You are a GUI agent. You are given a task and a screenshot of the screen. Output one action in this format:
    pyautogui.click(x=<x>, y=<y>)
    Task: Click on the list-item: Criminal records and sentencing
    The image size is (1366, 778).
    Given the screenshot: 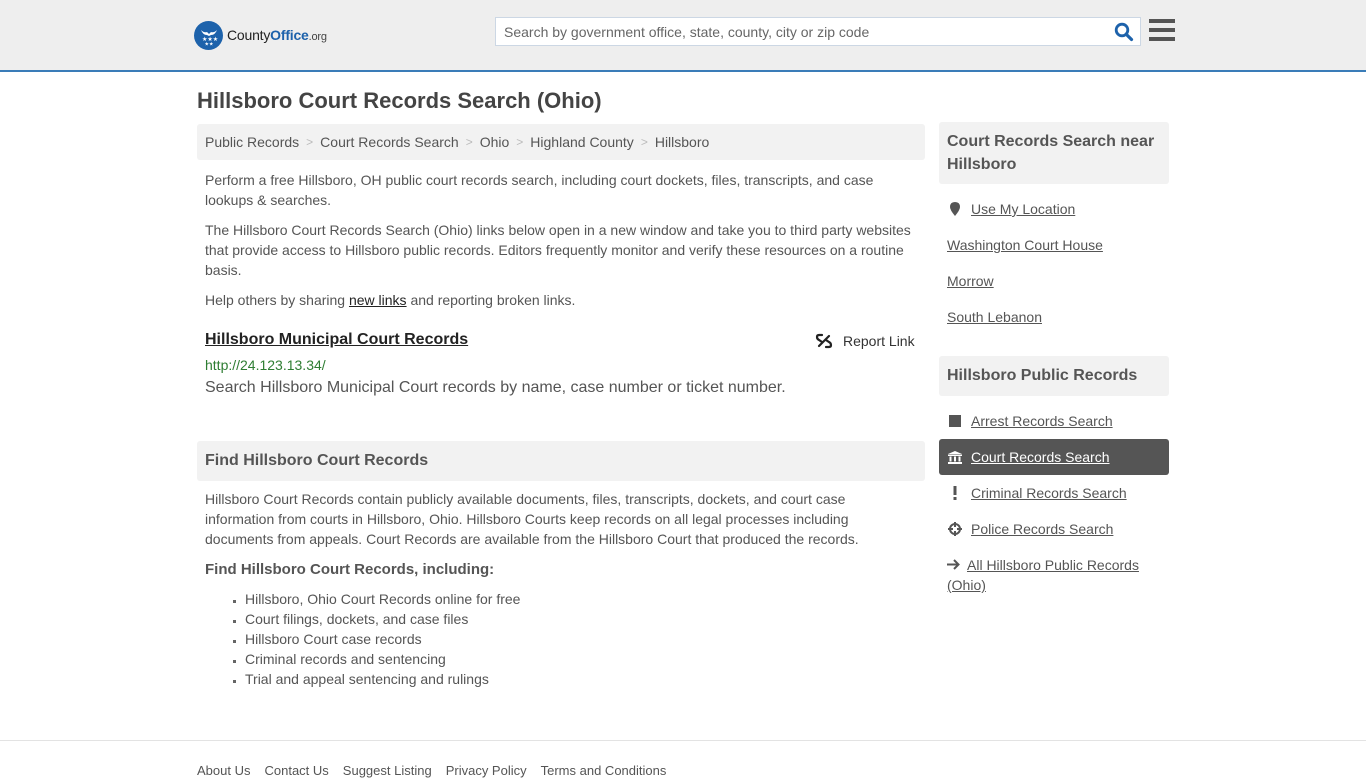 What is the action you would take?
    pyautogui.click(x=382, y=659)
    